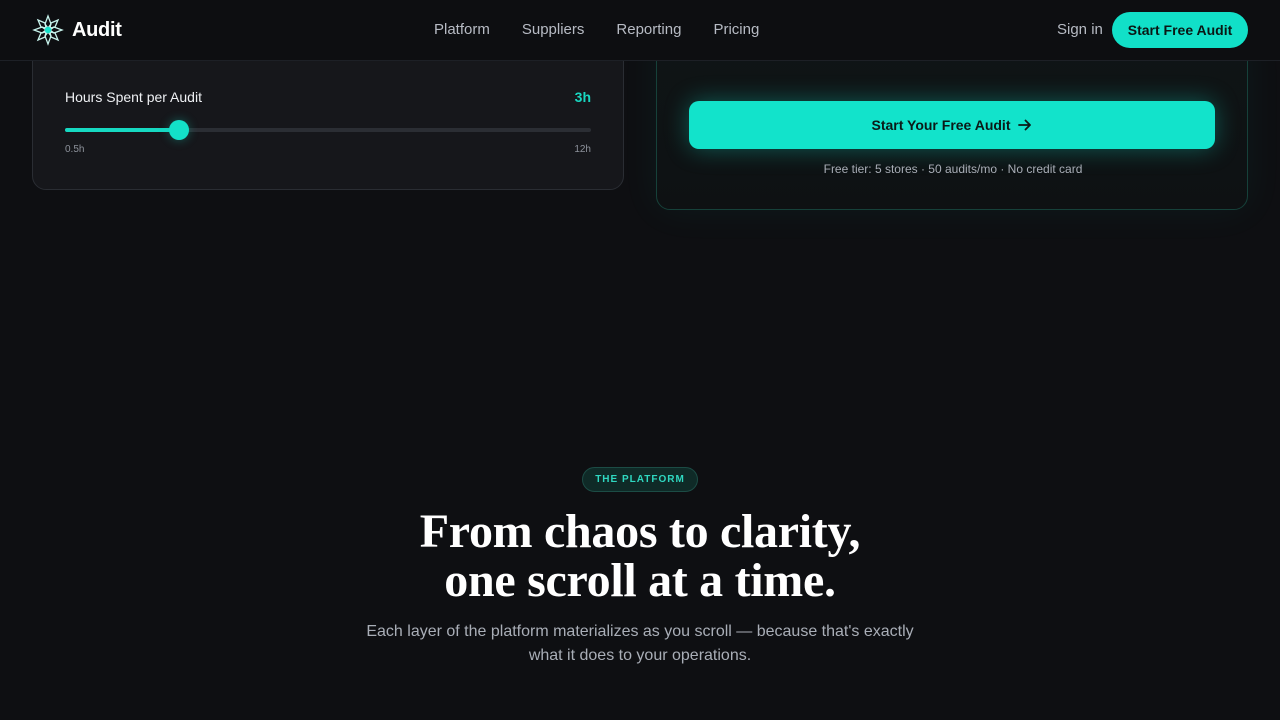  I want to click on brand-logo-icon, so click(48, 30).